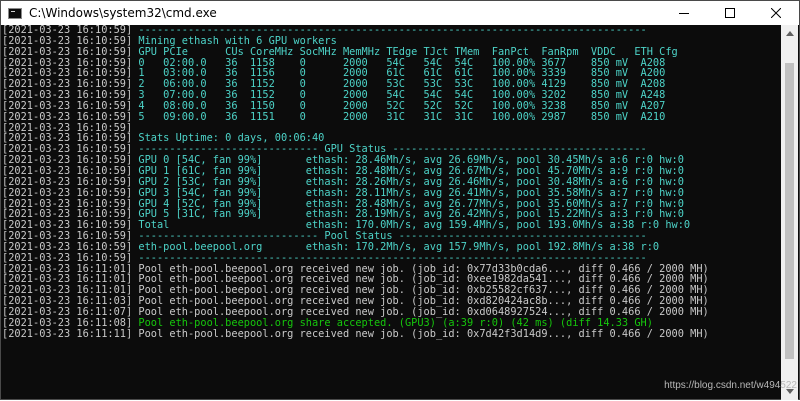 The image size is (800, 401). What do you see at coordinates (67, 333) in the screenshot?
I see `log-timestamp: [2021-03-23 16:11:11]` at bounding box center [67, 333].